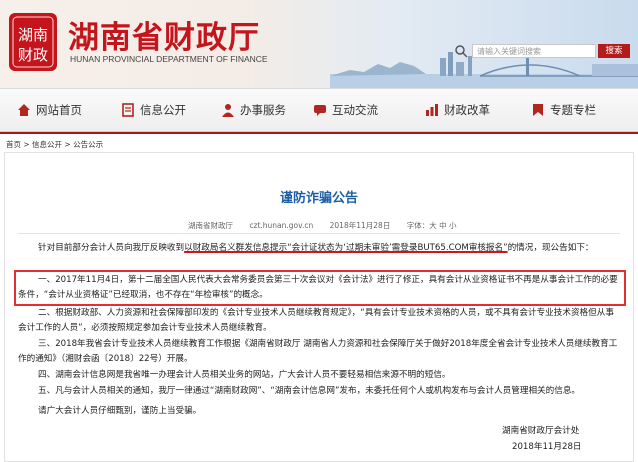 The height and width of the screenshot is (462, 638). Describe the element at coordinates (120, 411) in the screenshot. I see `closing-text: 请广大会计人员仔细甄别，谨防上当受骗。` at that location.